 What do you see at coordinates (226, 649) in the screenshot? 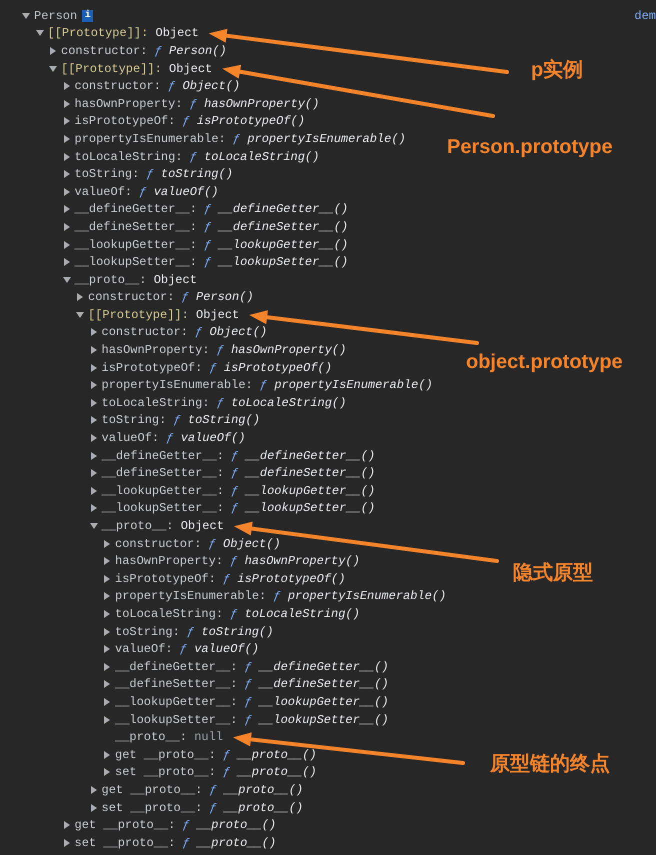
I see `function-name: valueOf()` at bounding box center [226, 649].